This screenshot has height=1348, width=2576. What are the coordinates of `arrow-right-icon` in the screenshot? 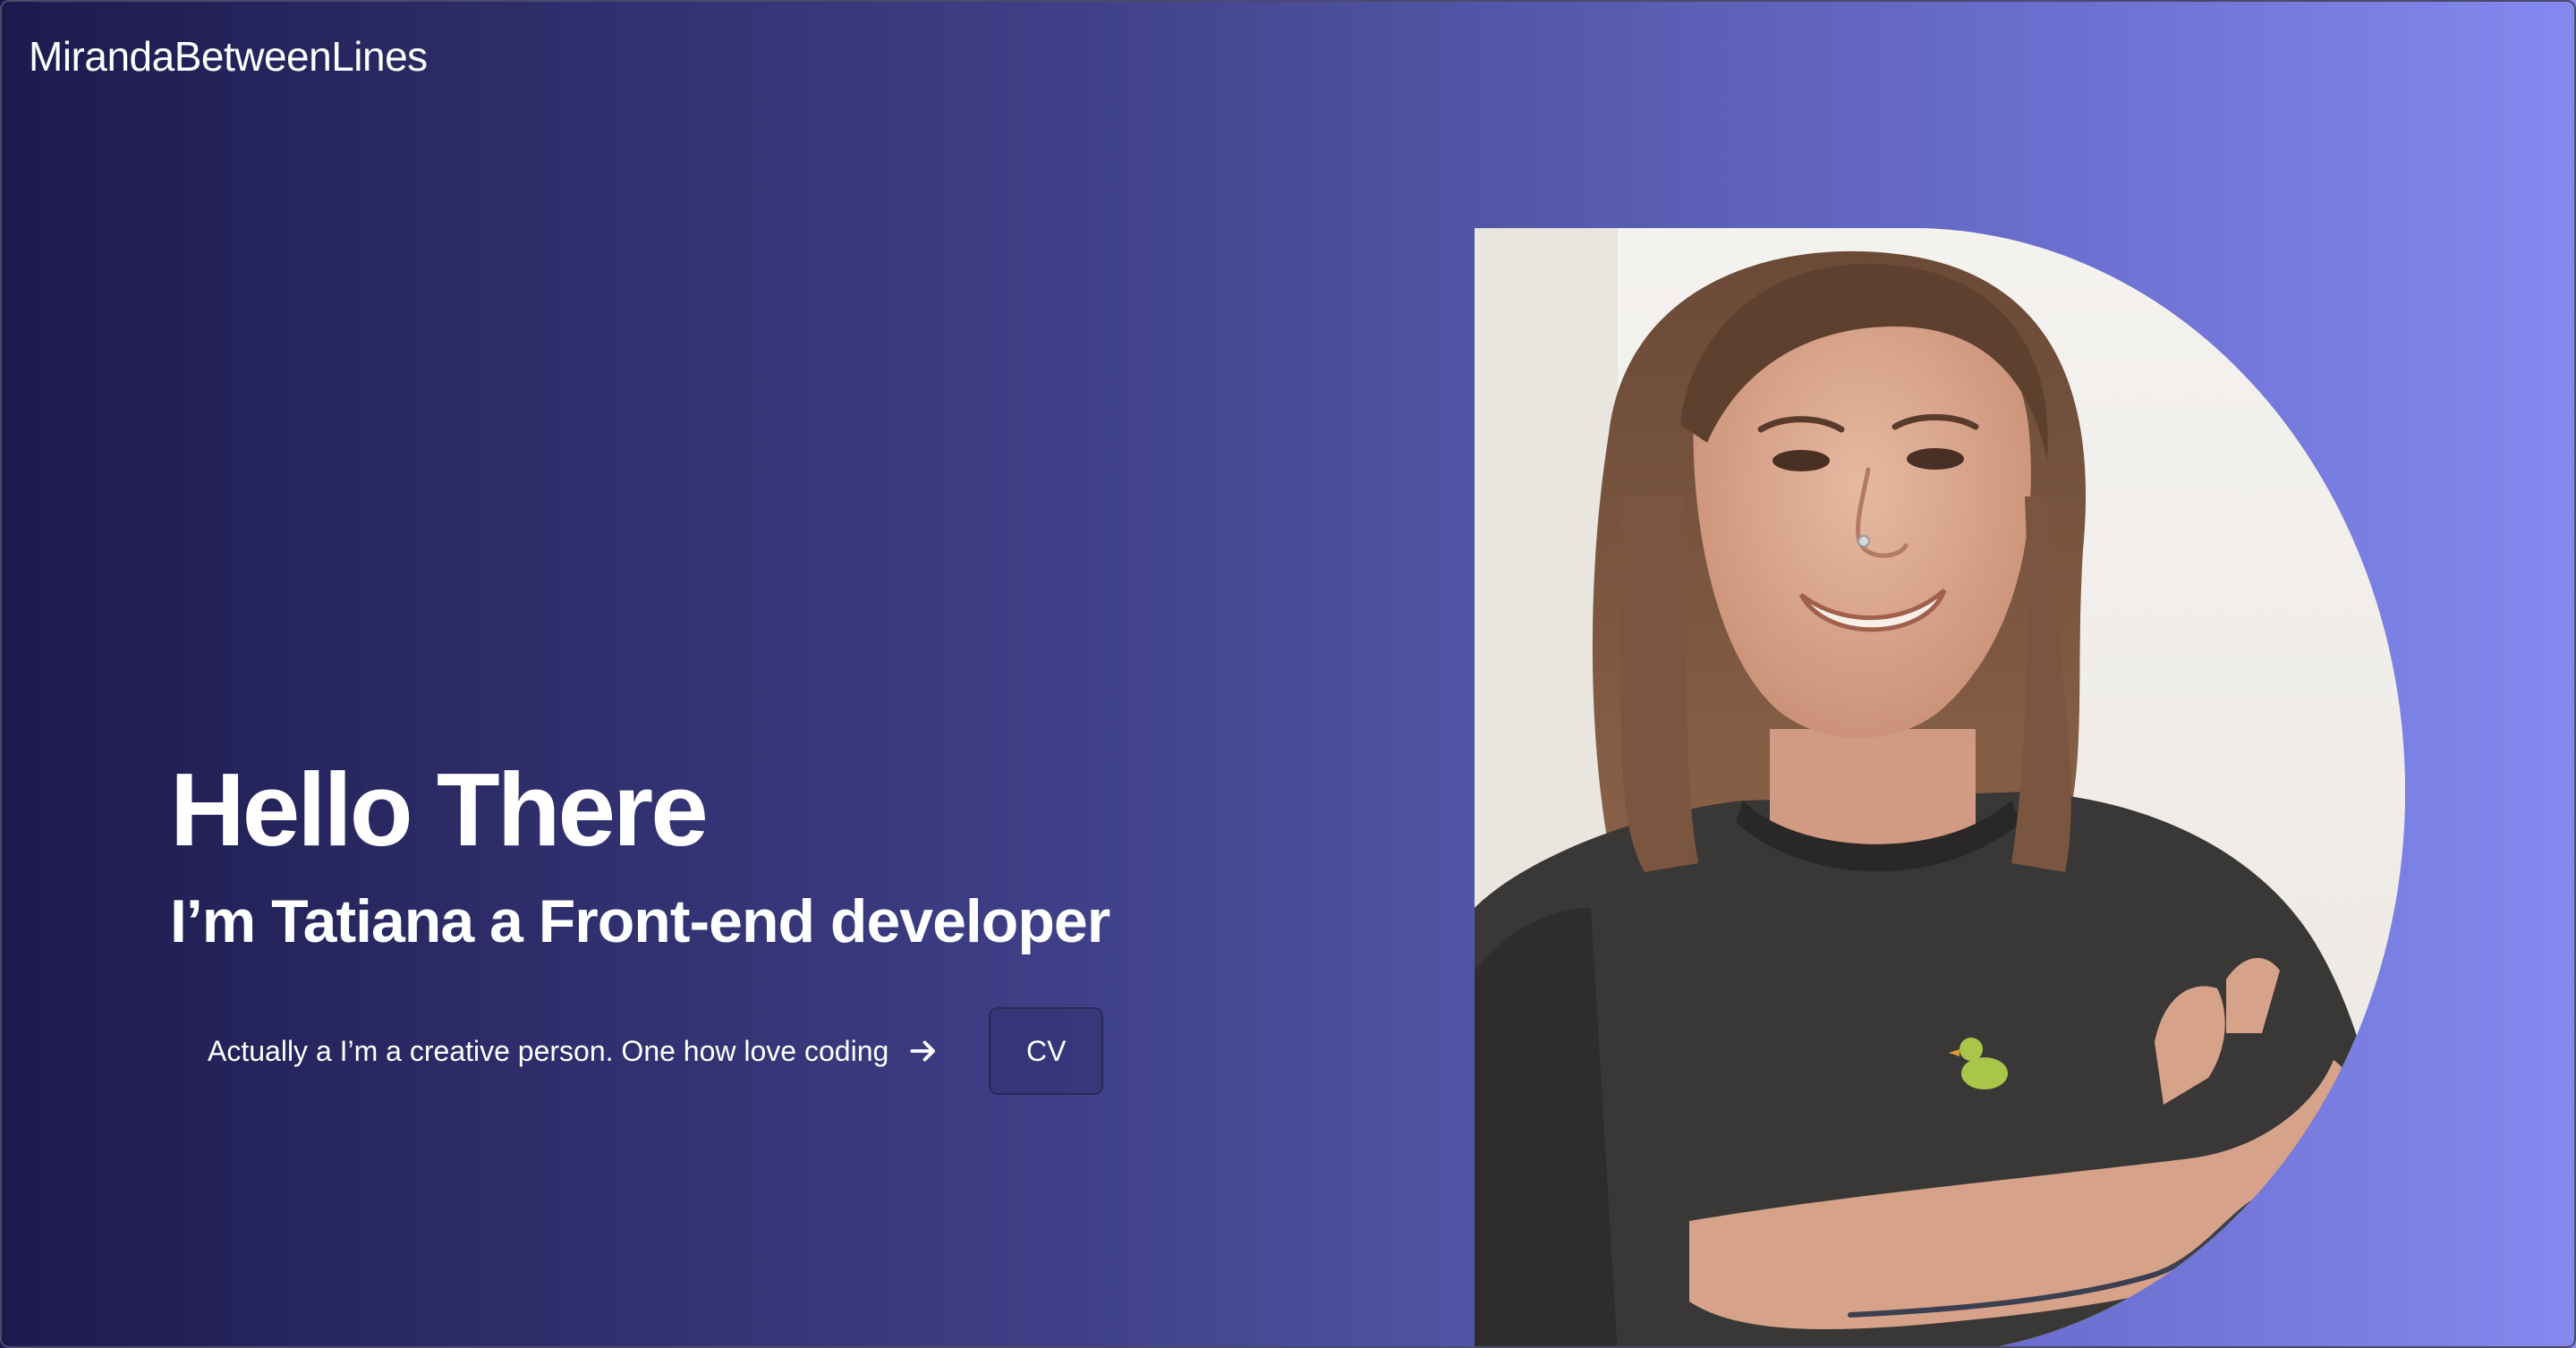 It's located at (923, 1051).